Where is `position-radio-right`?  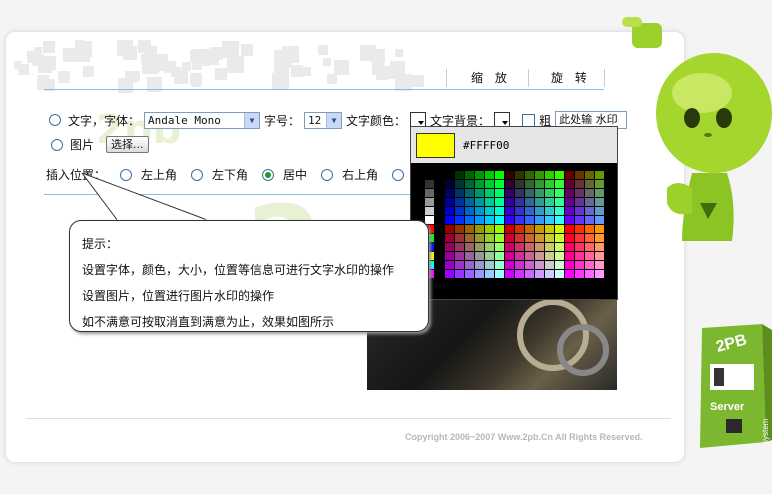 position-radio-right is located at coordinates (398, 174).